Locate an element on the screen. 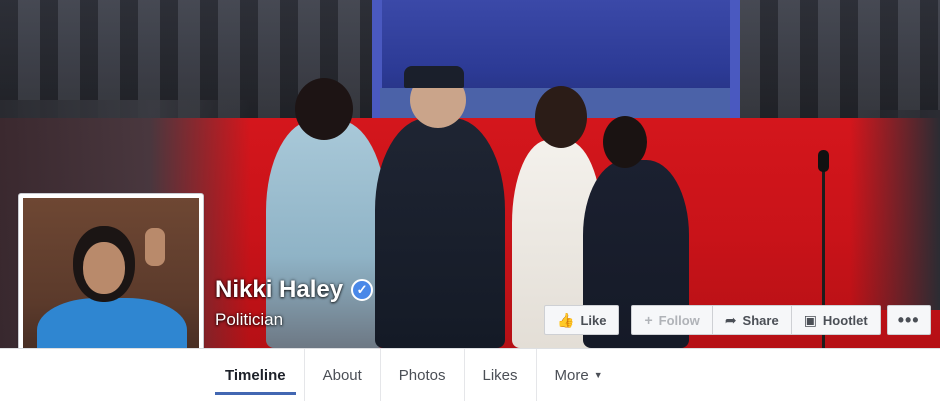  tab-label: More is located at coordinates (571, 375).